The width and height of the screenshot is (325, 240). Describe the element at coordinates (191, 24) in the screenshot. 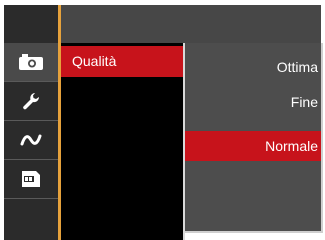

I see `header-bar` at that location.